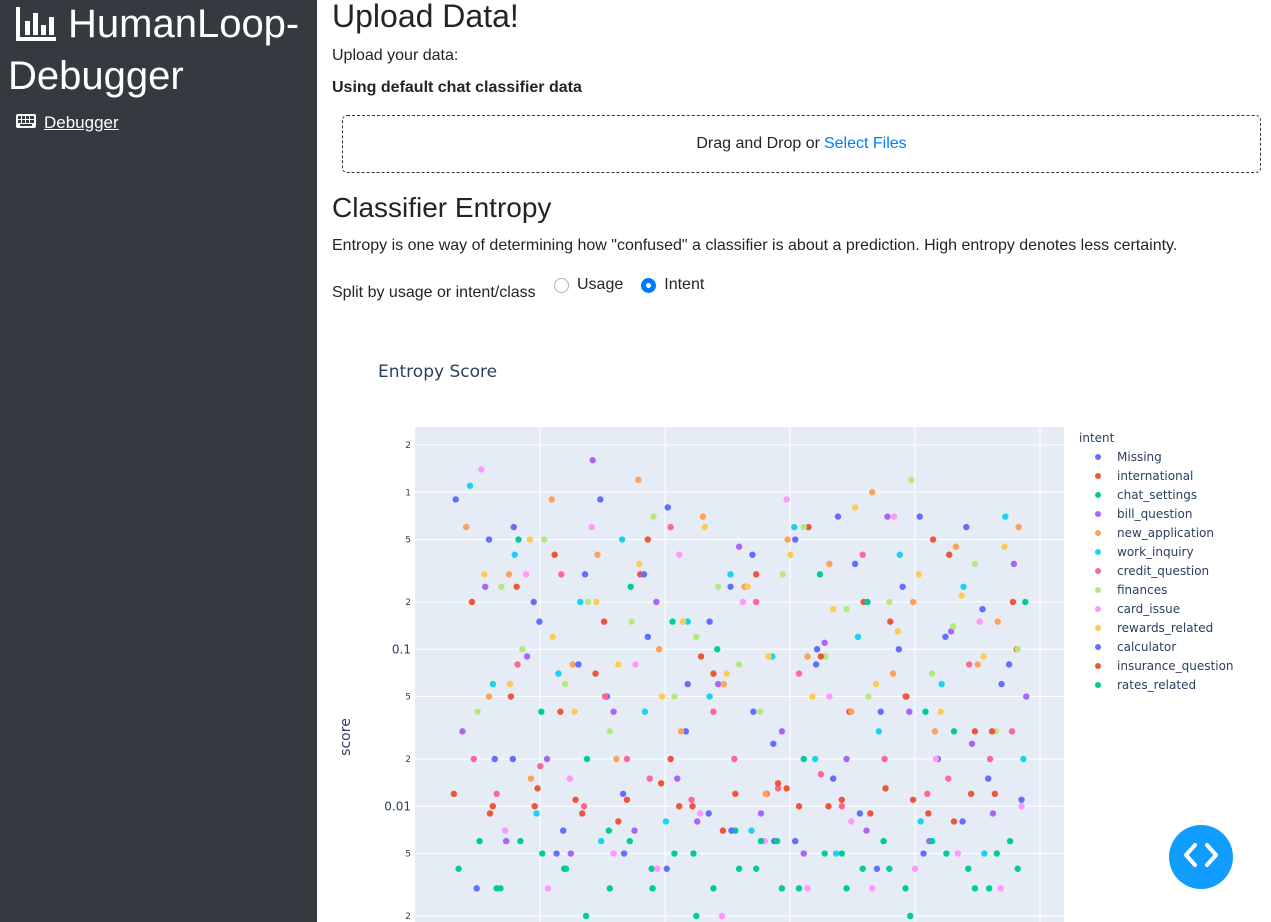 This screenshot has width=1271, height=922. What do you see at coordinates (1139, 457) in the screenshot?
I see `legend-label: Missing` at bounding box center [1139, 457].